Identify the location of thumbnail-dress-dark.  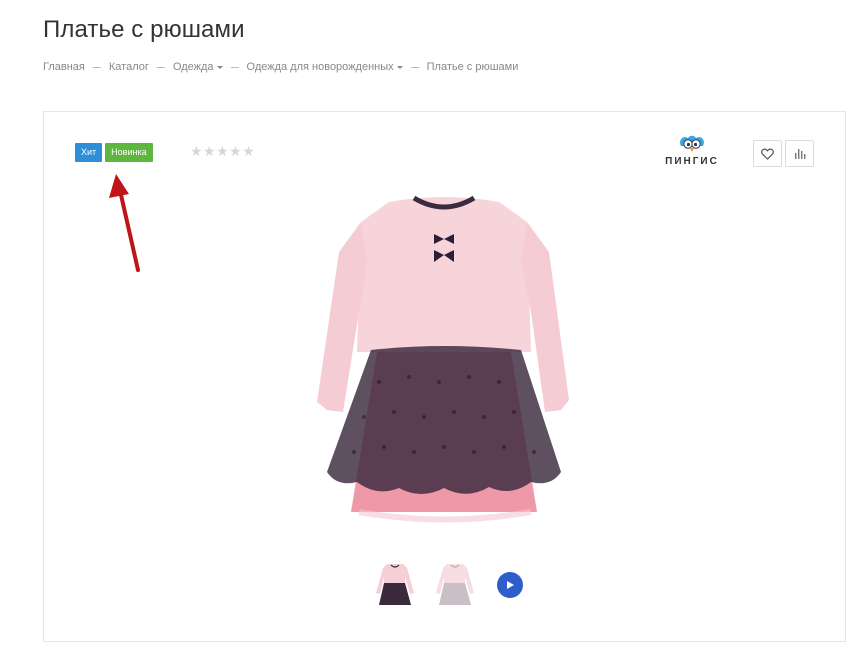
(395, 585).